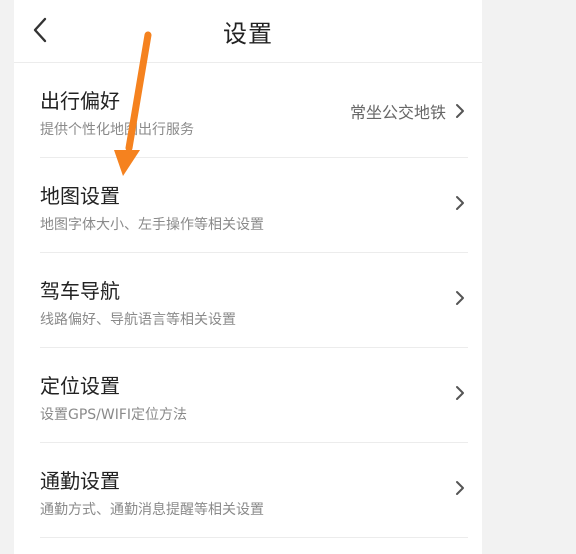  I want to click on settings-item-subtitle: 通勤方式、通勤消息提醒等相关设置, so click(152, 510).